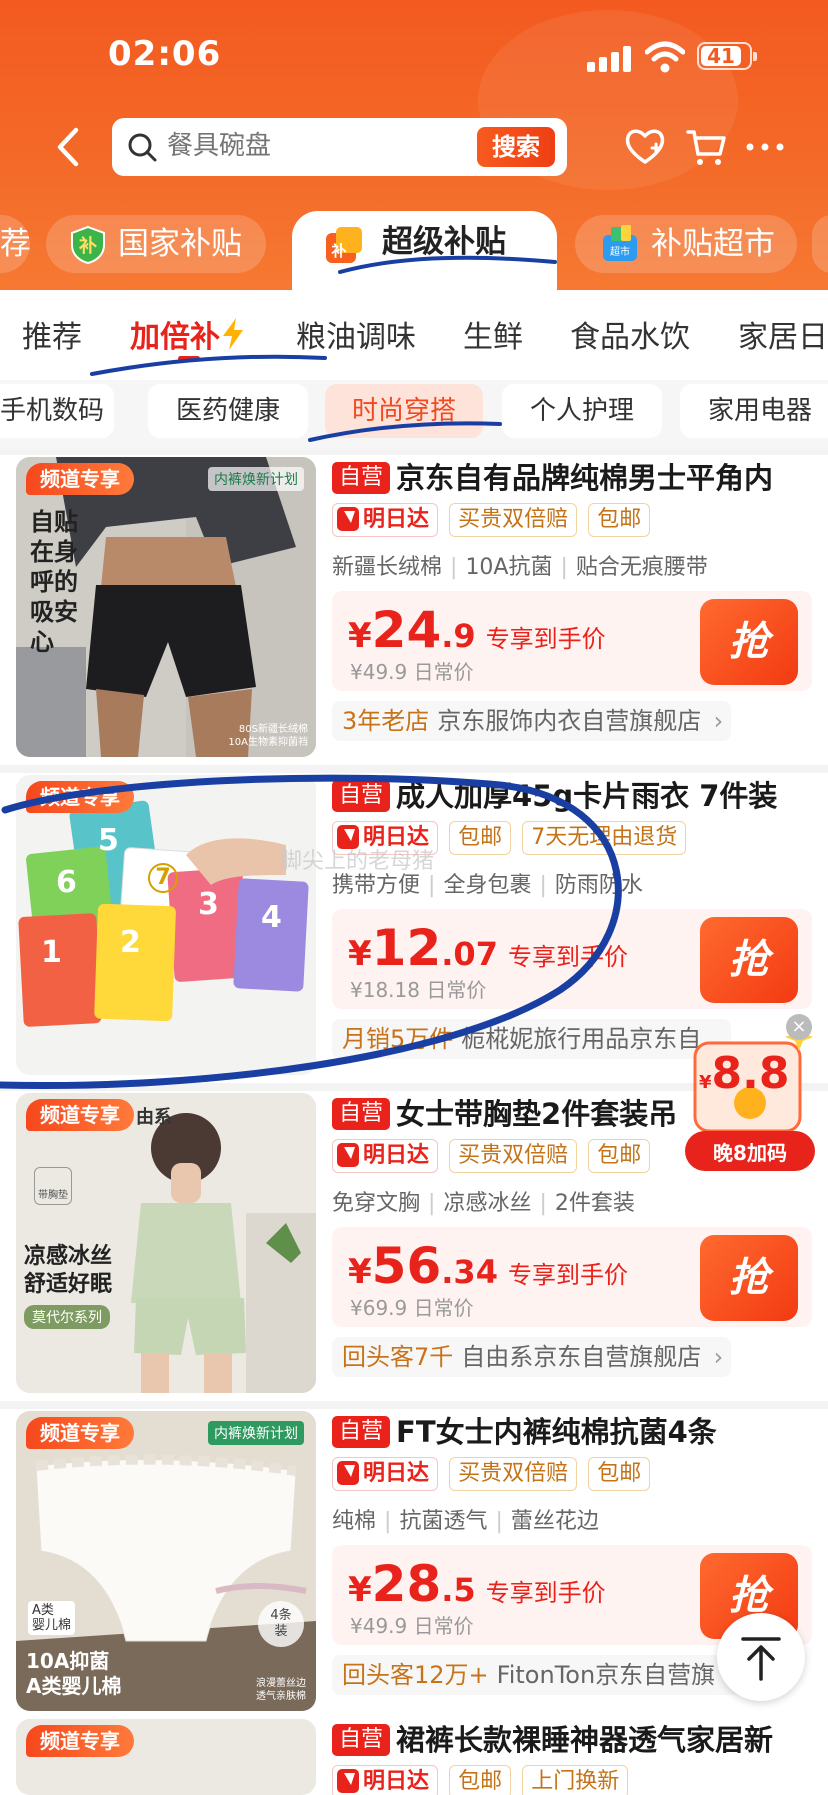 This screenshot has height=1795, width=828. What do you see at coordinates (606, 1675) in the screenshot?
I see `store-name: FitonTon京东自营旗` at bounding box center [606, 1675].